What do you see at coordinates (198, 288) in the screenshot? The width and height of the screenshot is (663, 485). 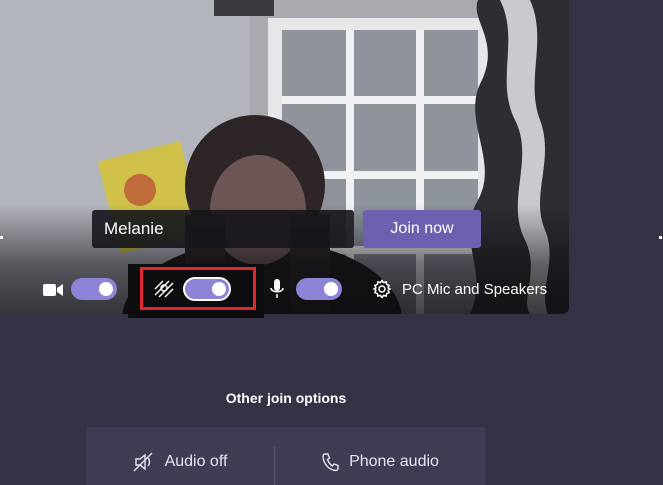 I see `highlight-annotation-box` at bounding box center [198, 288].